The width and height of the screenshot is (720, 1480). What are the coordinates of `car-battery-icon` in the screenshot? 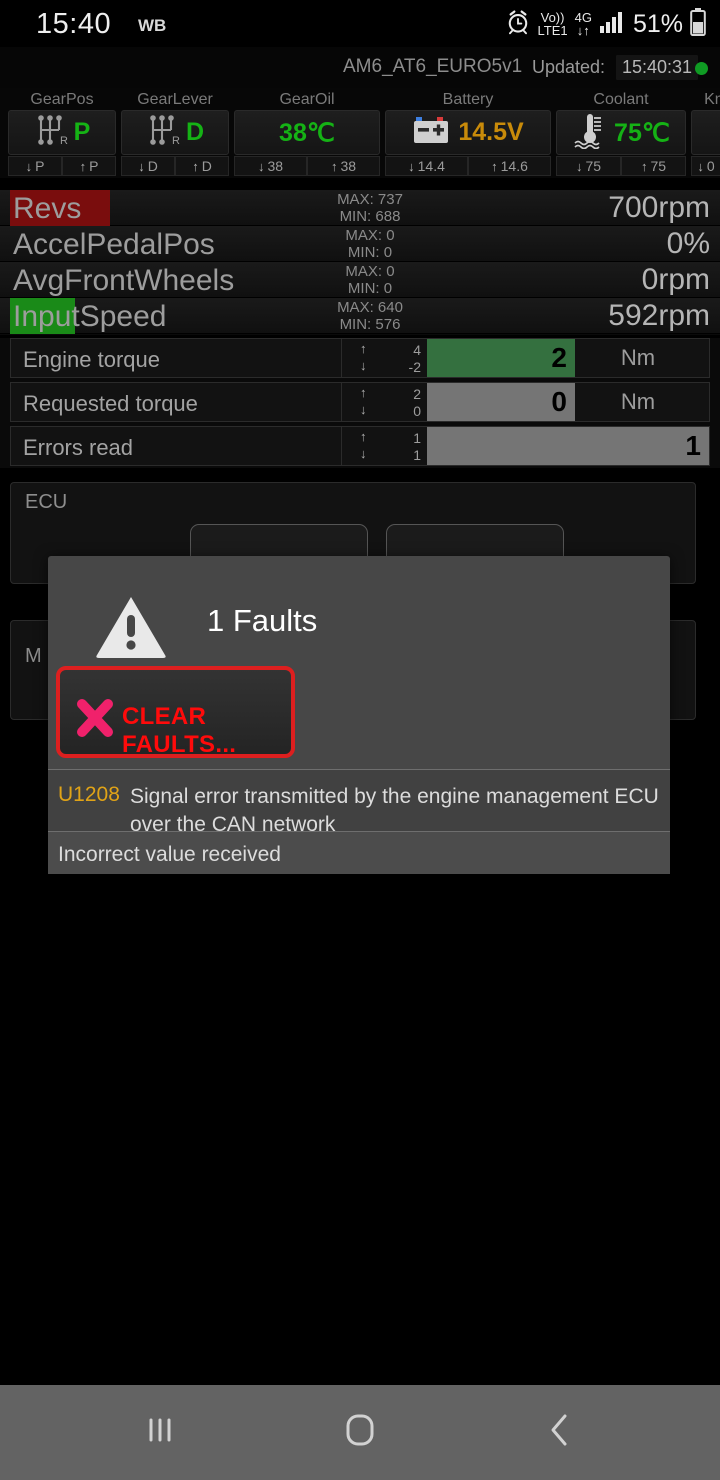 It's located at (432, 132).